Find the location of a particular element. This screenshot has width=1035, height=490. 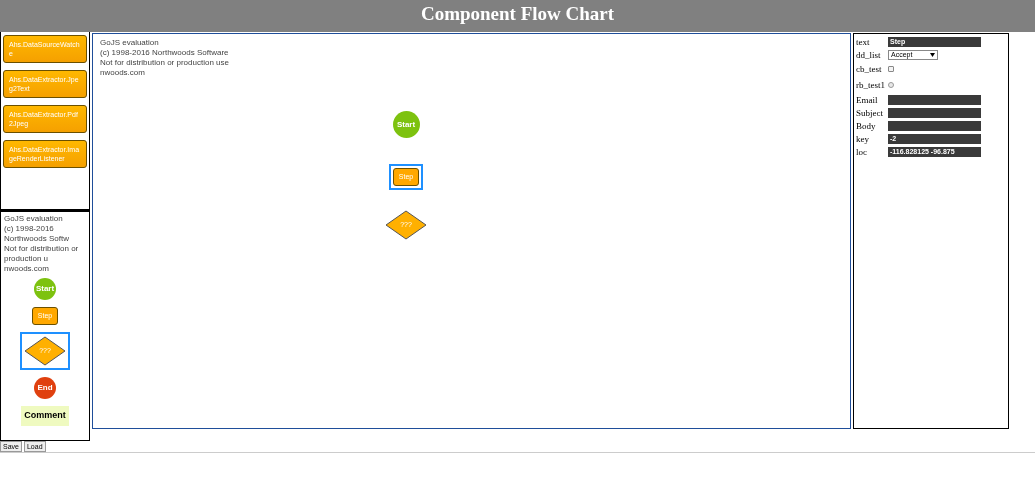

field-label: cb_test is located at coordinates (869, 69).